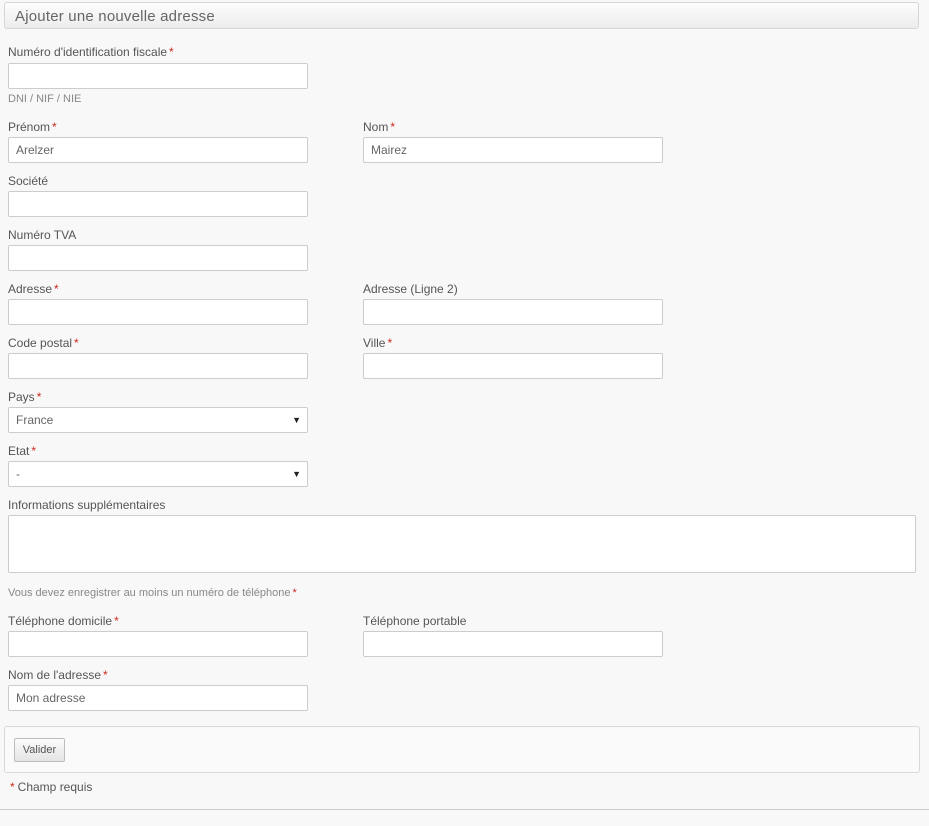  What do you see at coordinates (158, 366) in the screenshot?
I see `postcode-input` at bounding box center [158, 366].